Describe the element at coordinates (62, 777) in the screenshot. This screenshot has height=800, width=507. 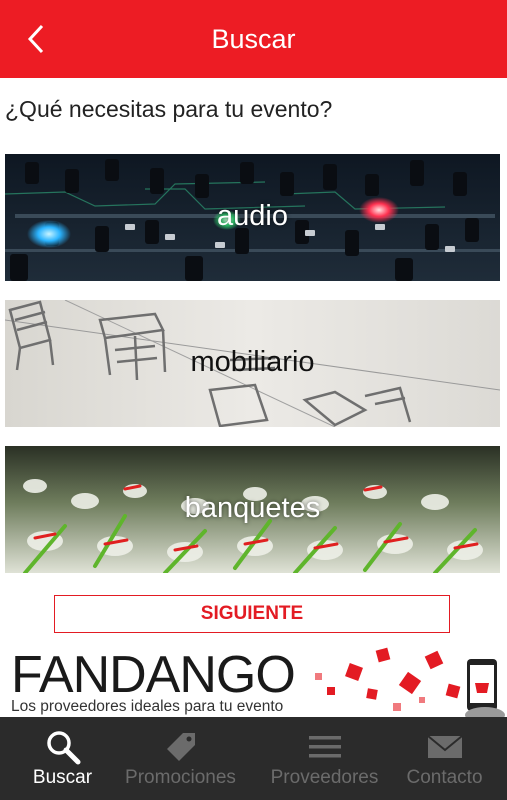
I see `tab-label-buscar: Buscar` at that location.